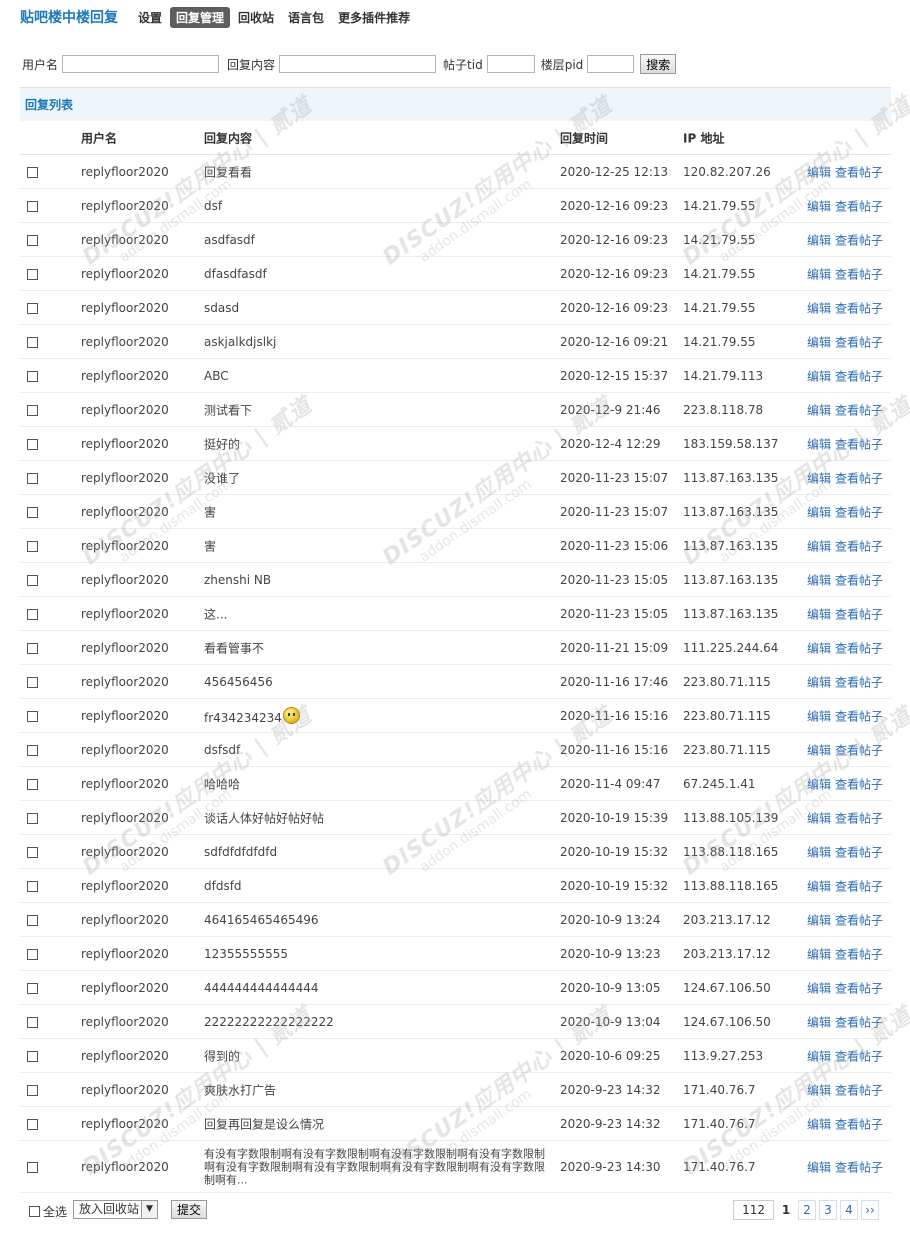  Describe the element at coordinates (374, 17) in the screenshot. I see `nav-more-plugins: 更多插件推荐` at that location.